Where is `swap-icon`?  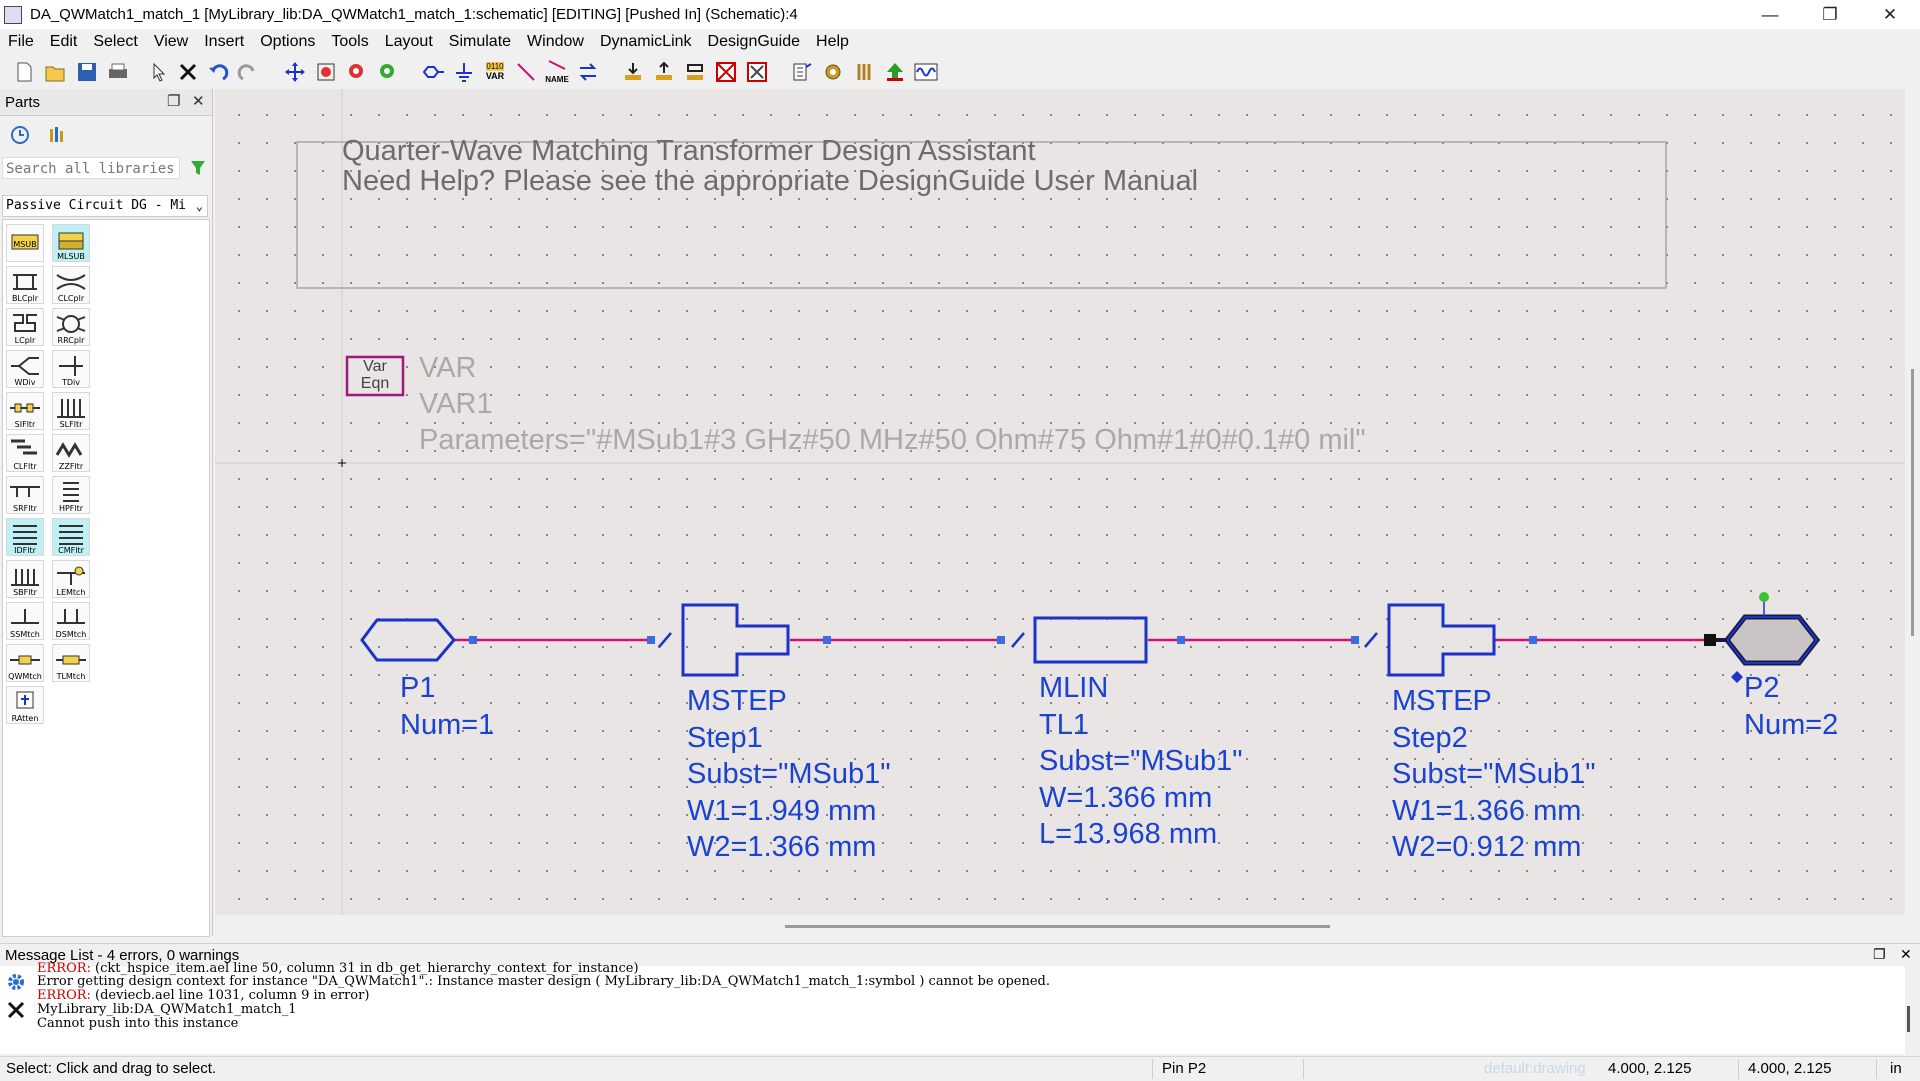 swap-icon is located at coordinates (588, 72).